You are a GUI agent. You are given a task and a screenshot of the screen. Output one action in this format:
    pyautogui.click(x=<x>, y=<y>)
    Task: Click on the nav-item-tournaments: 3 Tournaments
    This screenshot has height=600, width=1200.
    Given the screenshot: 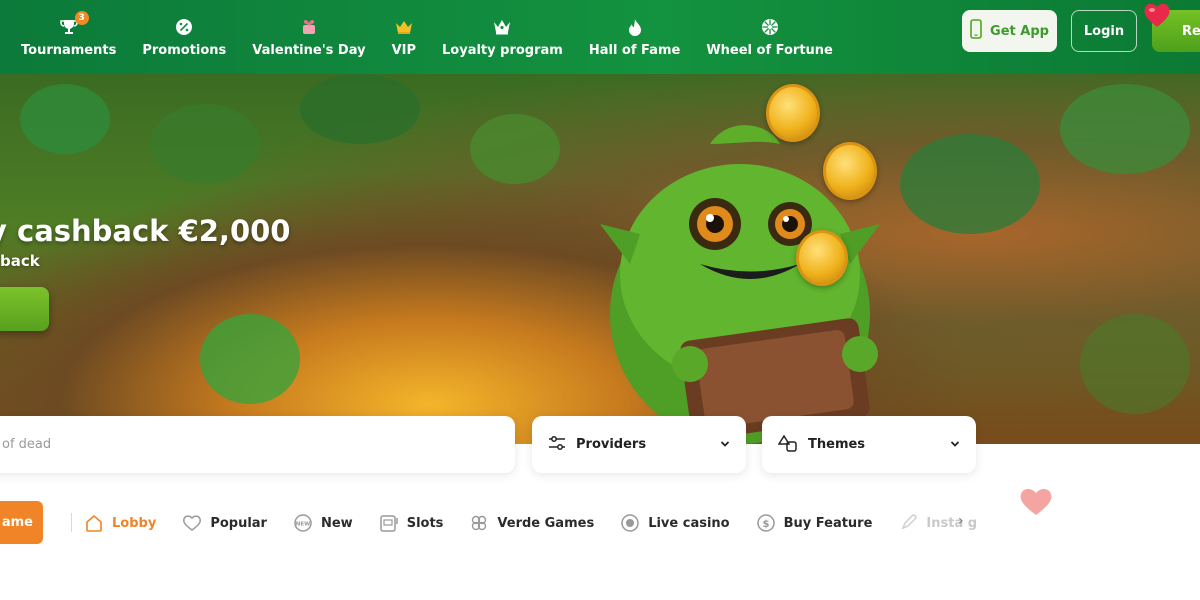 What is the action you would take?
    pyautogui.click(x=68, y=37)
    